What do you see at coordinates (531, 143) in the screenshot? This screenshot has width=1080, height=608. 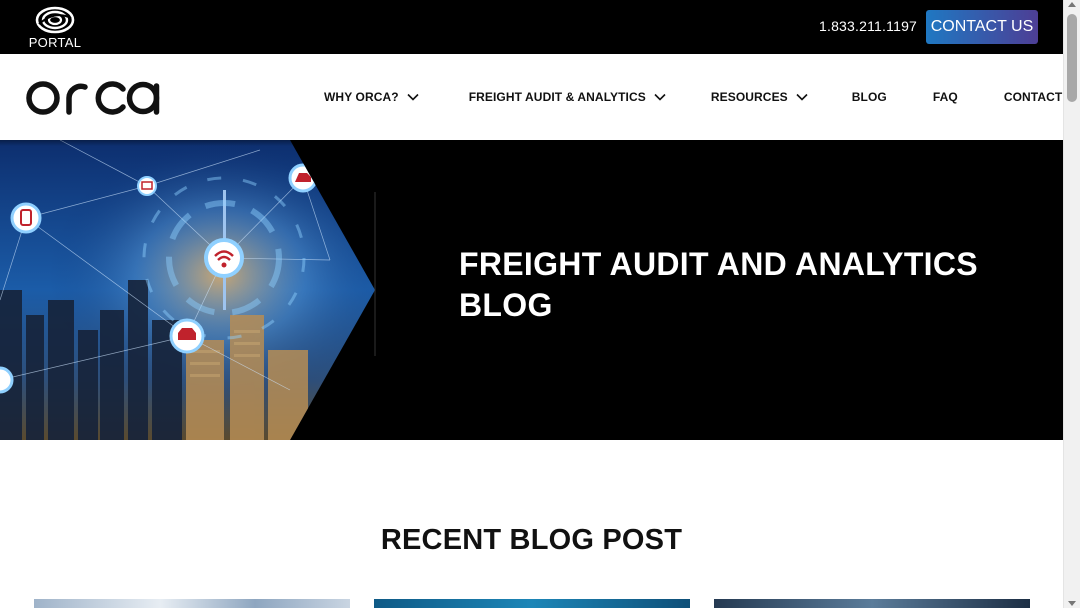 I see `hero-shadow` at bounding box center [531, 143].